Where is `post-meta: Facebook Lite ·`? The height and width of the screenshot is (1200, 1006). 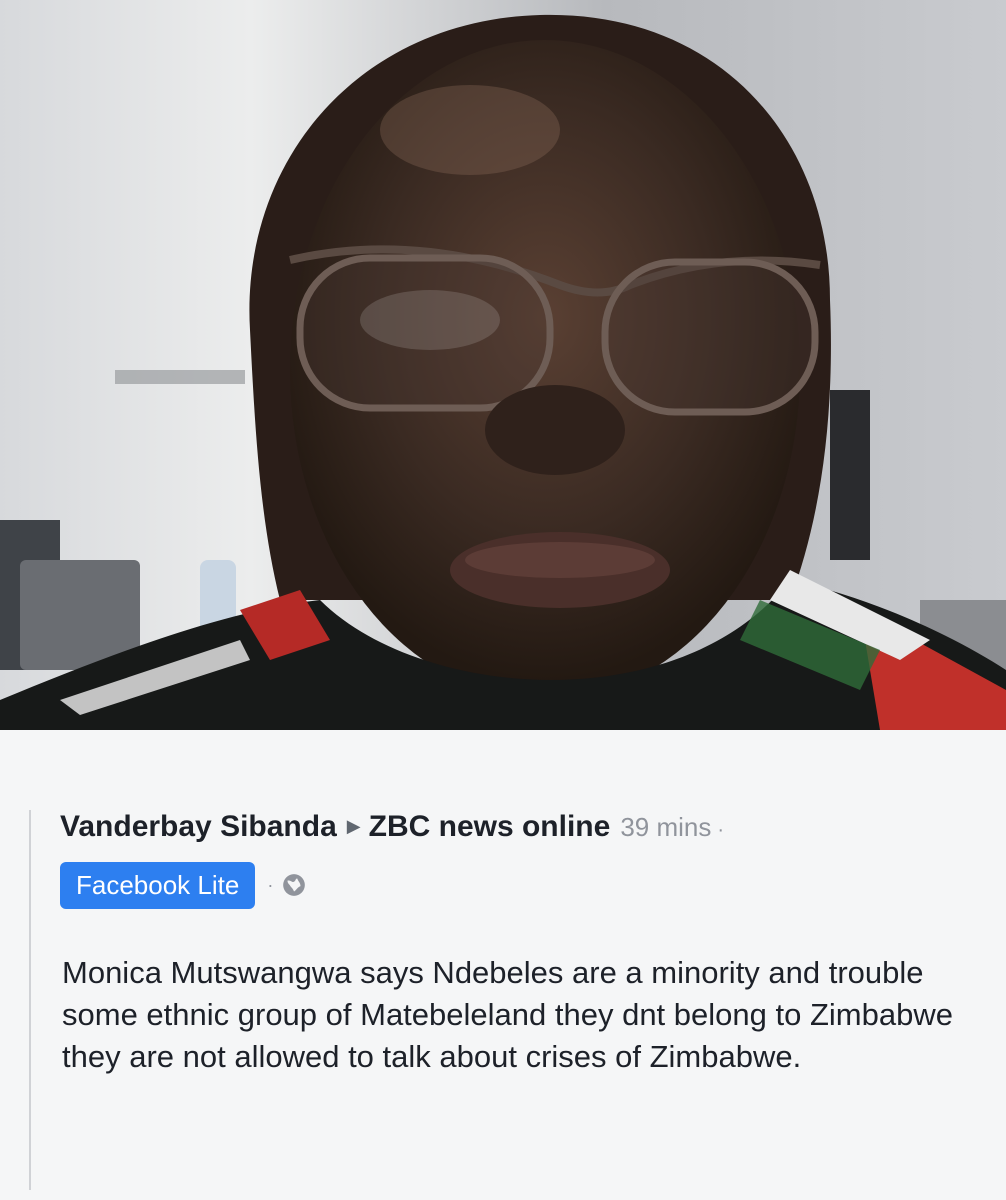 post-meta: Facebook Lite · is located at coordinates (183, 885).